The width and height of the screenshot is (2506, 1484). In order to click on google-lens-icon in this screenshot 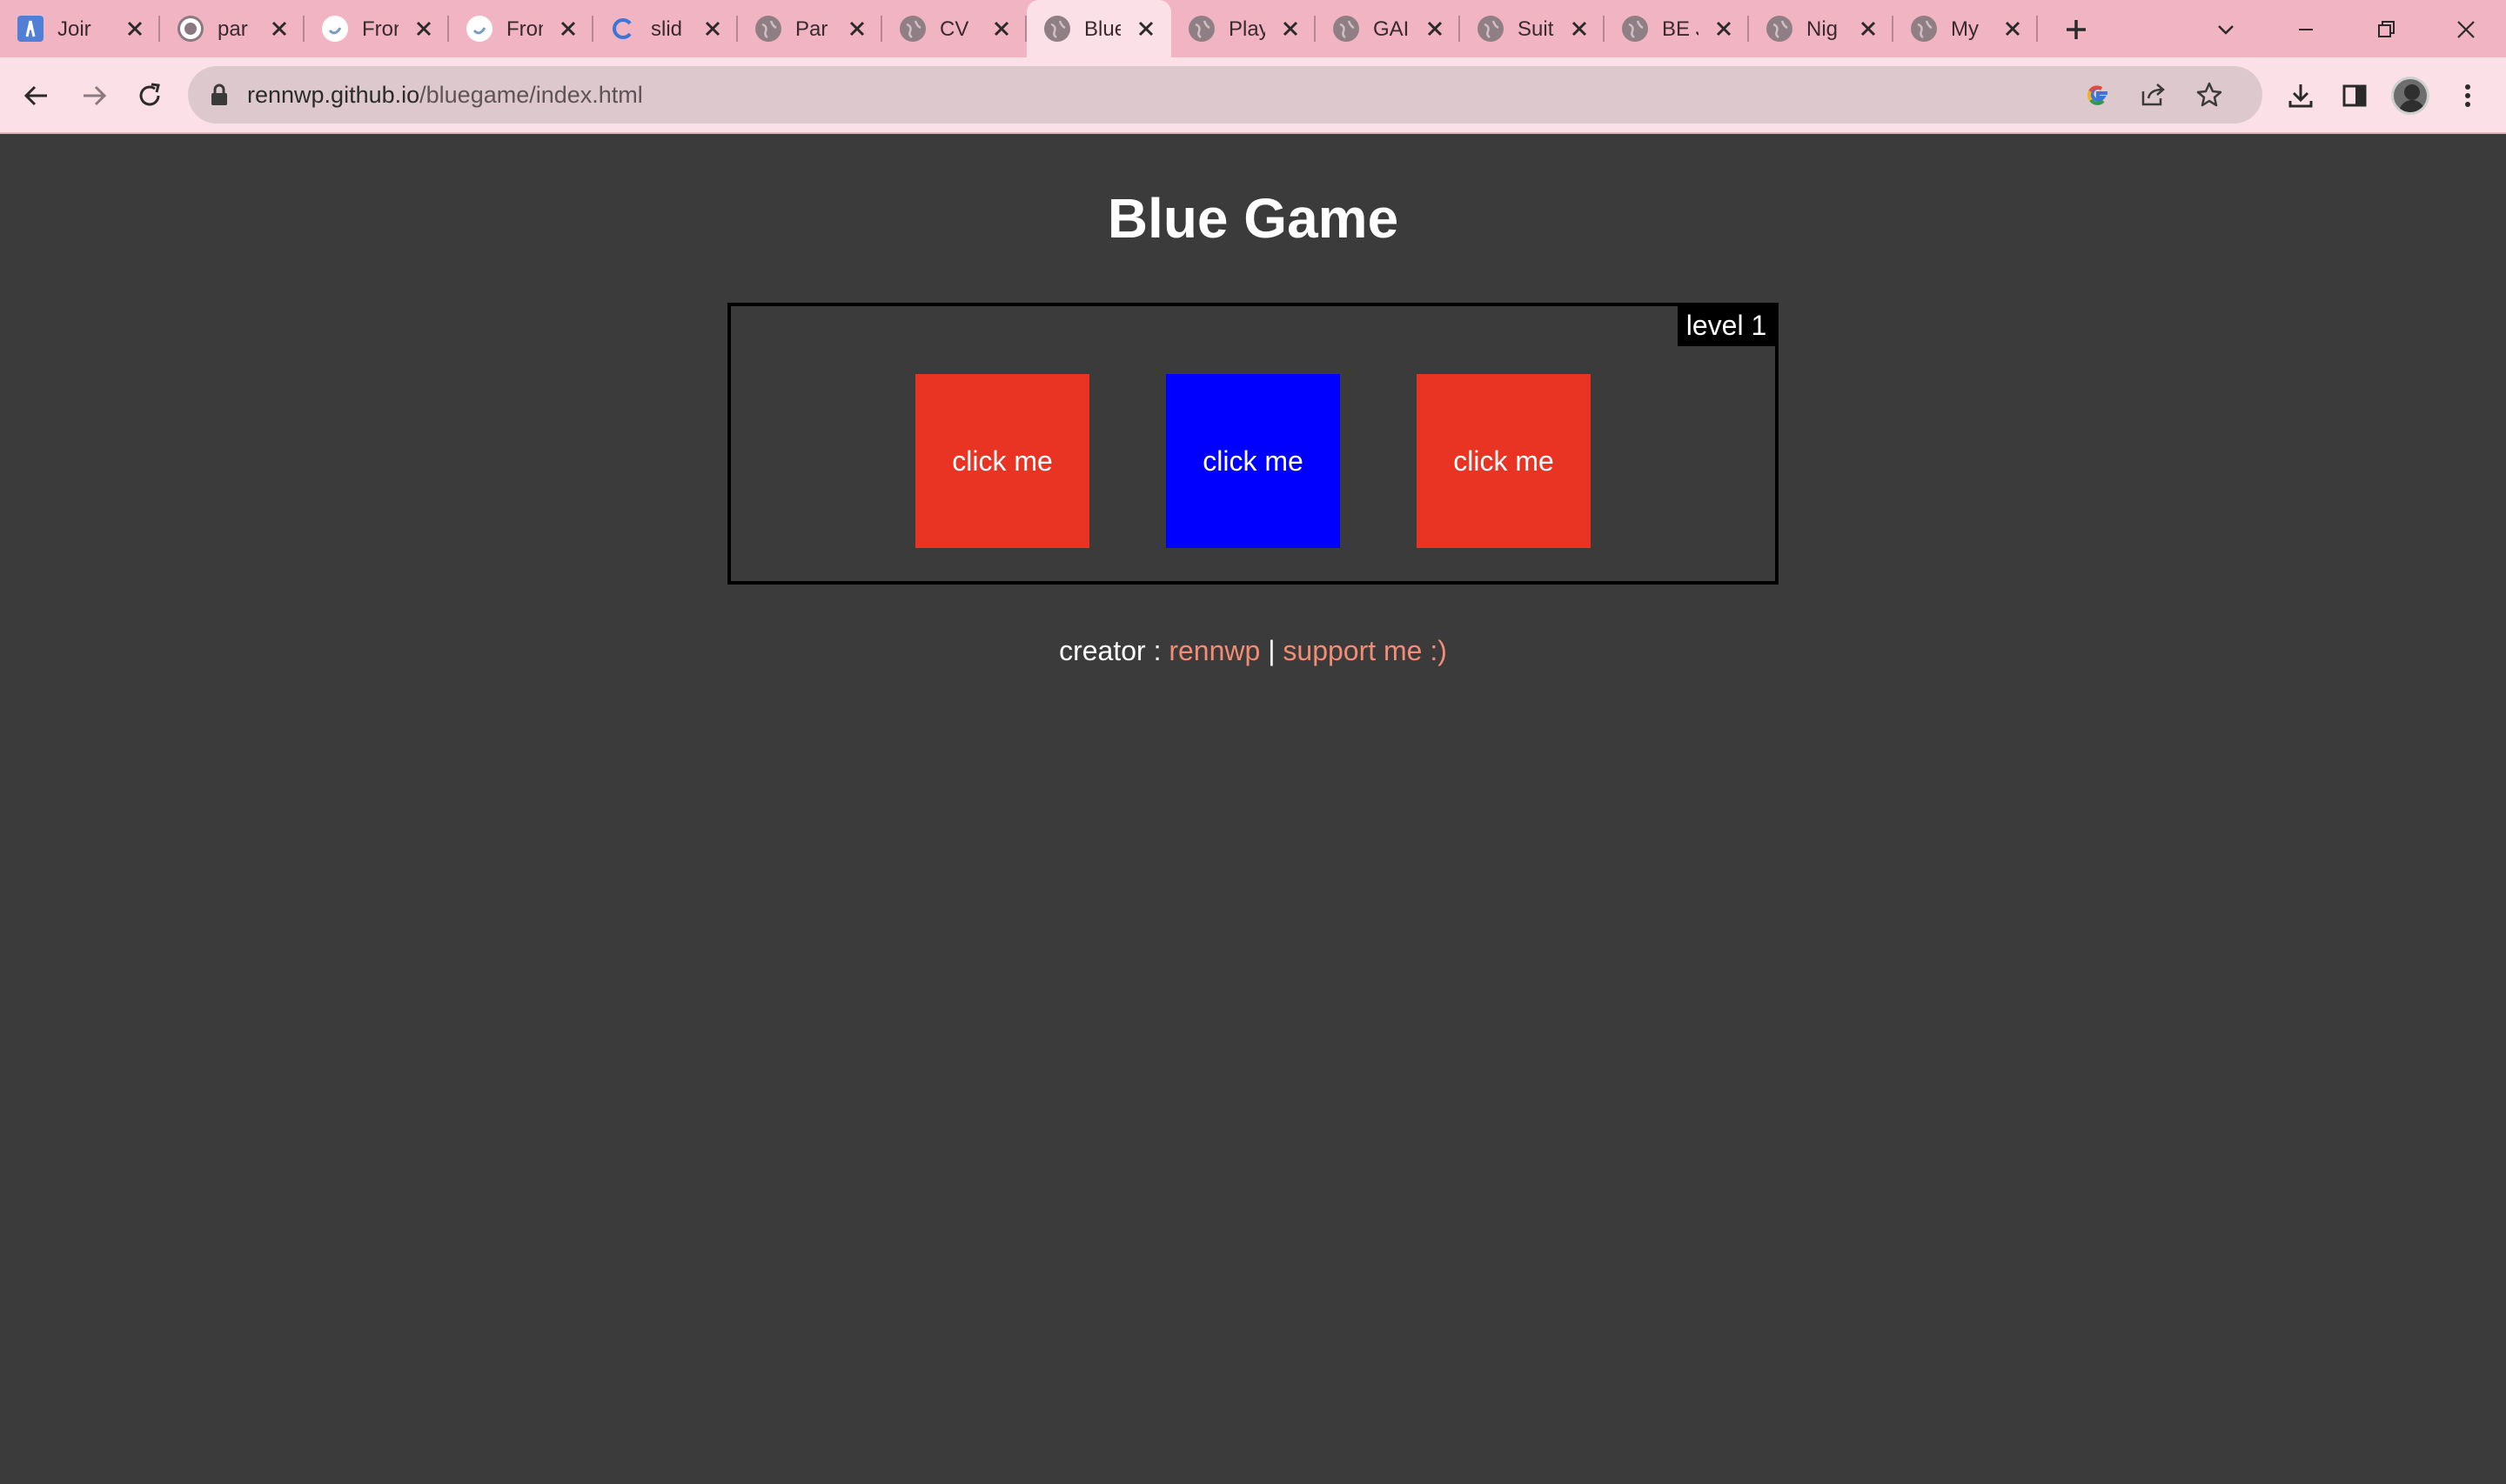, I will do `click(2097, 94)`.